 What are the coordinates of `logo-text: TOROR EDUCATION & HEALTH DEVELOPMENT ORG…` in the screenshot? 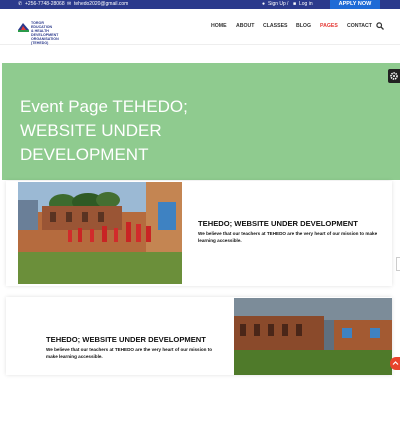 It's located at (45, 33).